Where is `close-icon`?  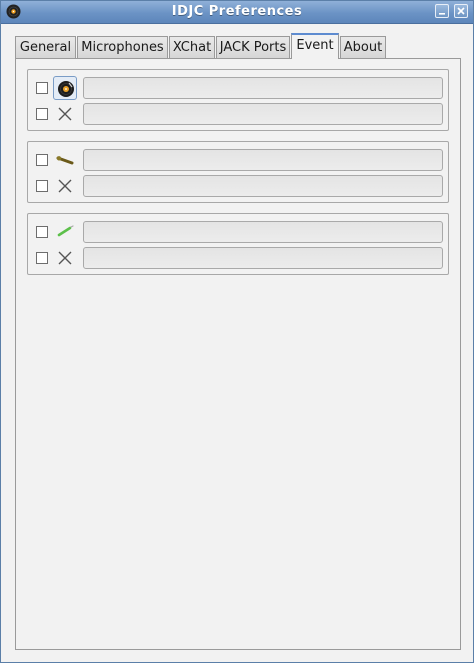
close-icon is located at coordinates (461, 11).